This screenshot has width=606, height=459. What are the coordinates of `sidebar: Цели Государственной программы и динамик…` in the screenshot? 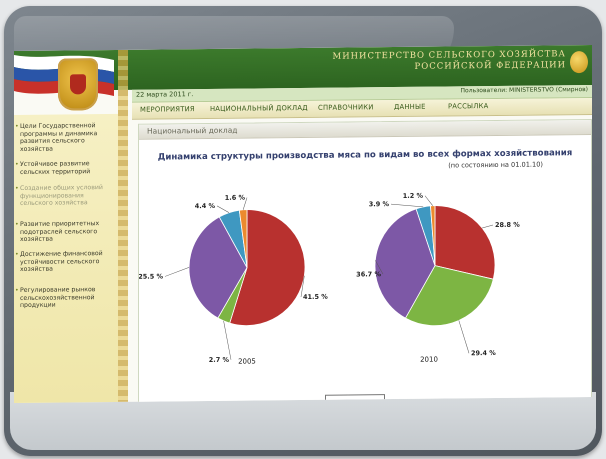 It's located at (66, 258).